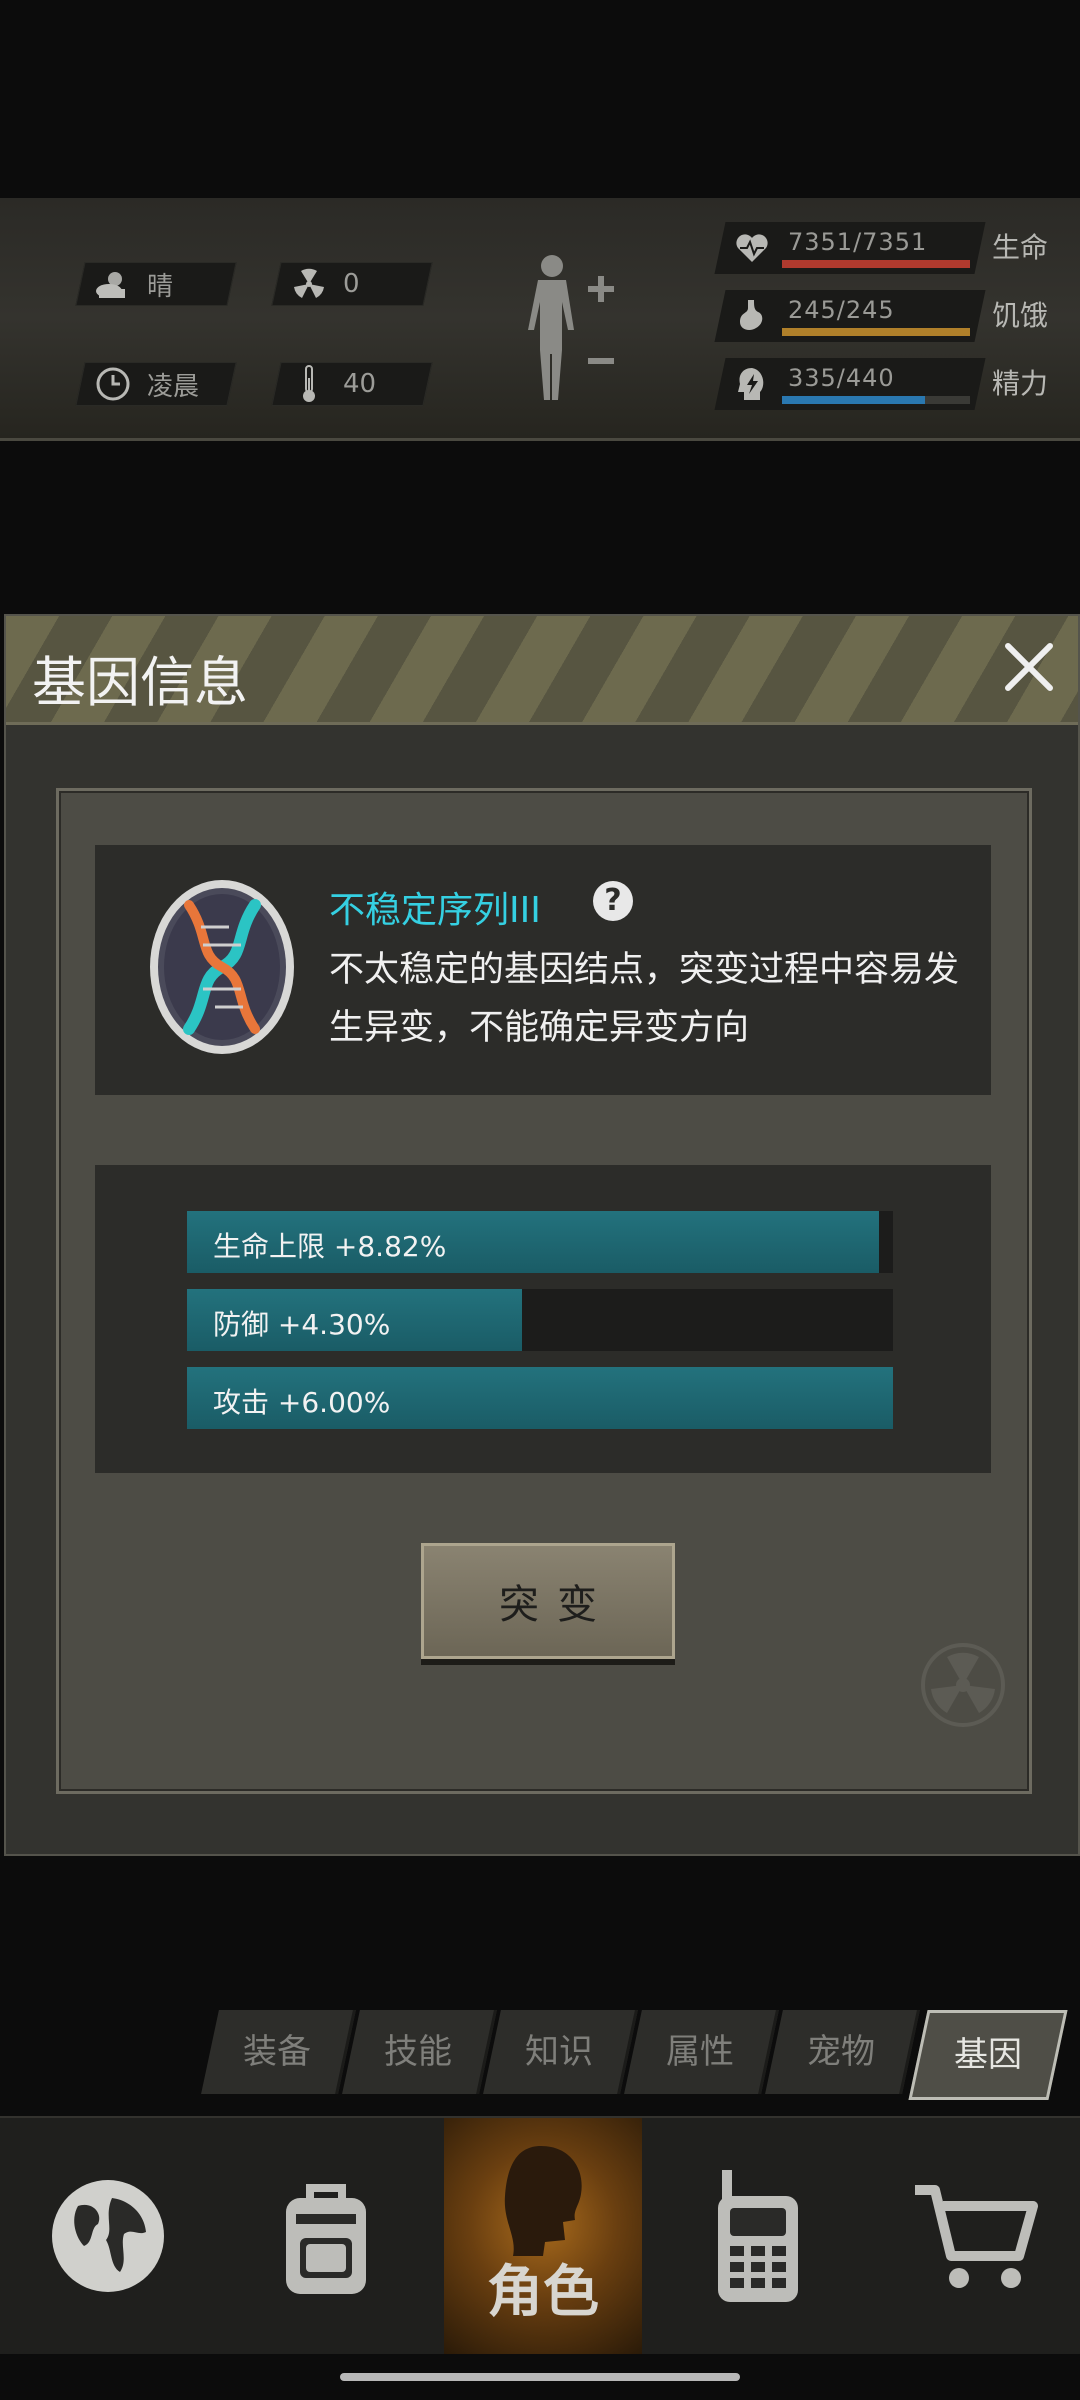 The width and height of the screenshot is (1080, 2400). Describe the element at coordinates (752, 248) in the screenshot. I see `heart-icon` at that location.